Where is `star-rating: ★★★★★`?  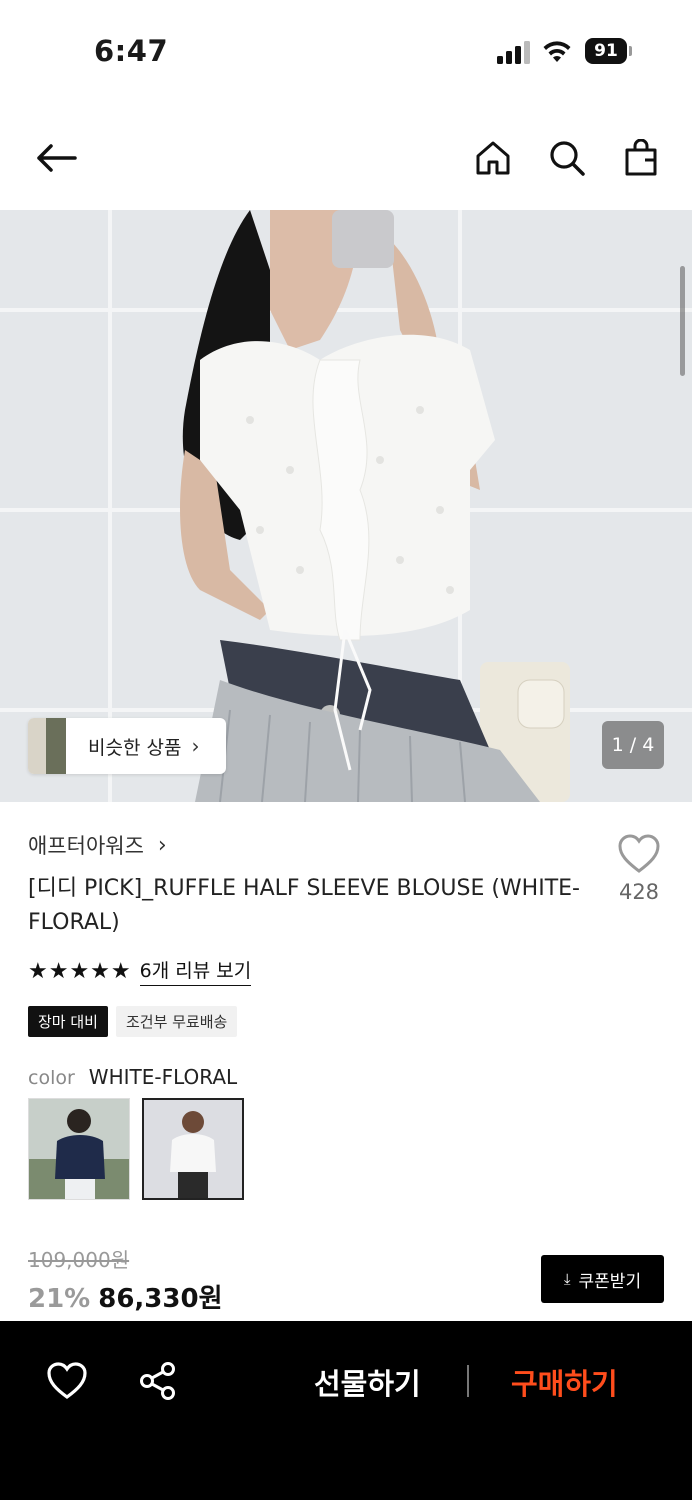
star-rating: ★★★★★ is located at coordinates (80, 971).